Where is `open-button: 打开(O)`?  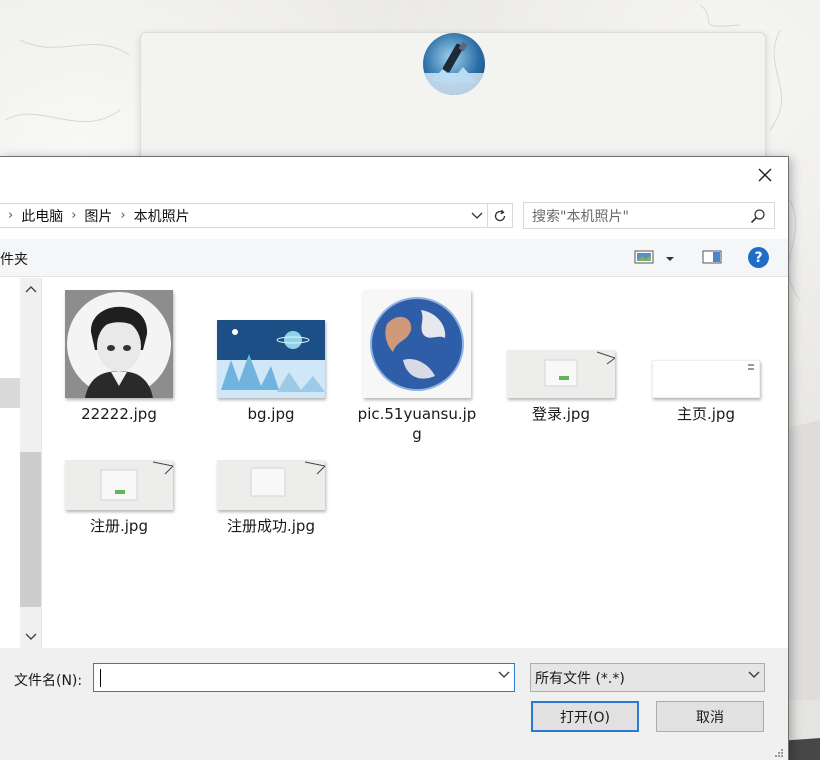
open-button: 打开(O) is located at coordinates (585, 716).